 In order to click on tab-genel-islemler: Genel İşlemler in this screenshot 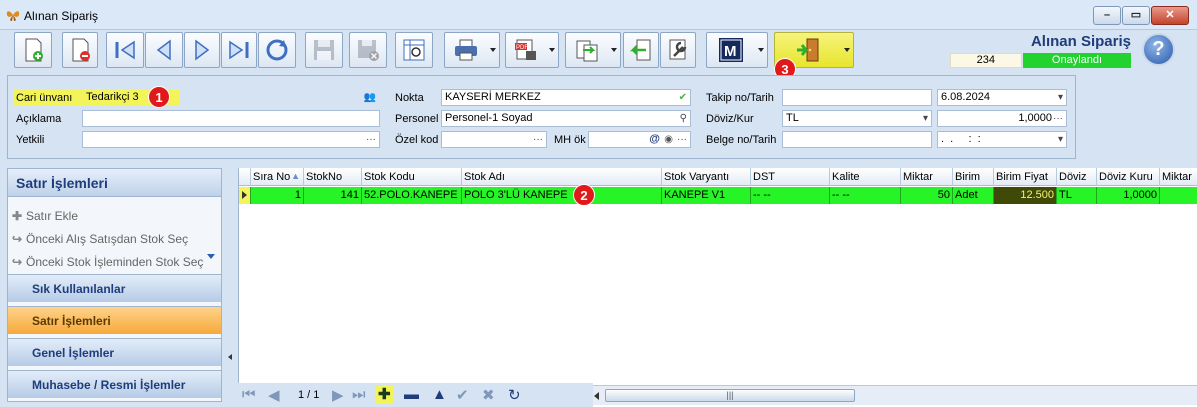, I will do `click(114, 352)`.